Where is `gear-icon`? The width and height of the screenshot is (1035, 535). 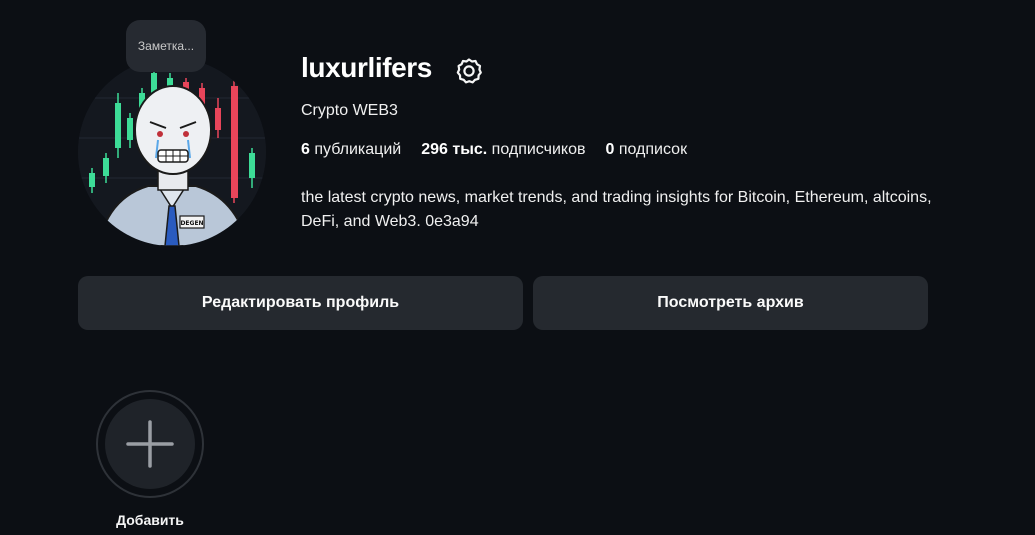 gear-icon is located at coordinates (469, 71).